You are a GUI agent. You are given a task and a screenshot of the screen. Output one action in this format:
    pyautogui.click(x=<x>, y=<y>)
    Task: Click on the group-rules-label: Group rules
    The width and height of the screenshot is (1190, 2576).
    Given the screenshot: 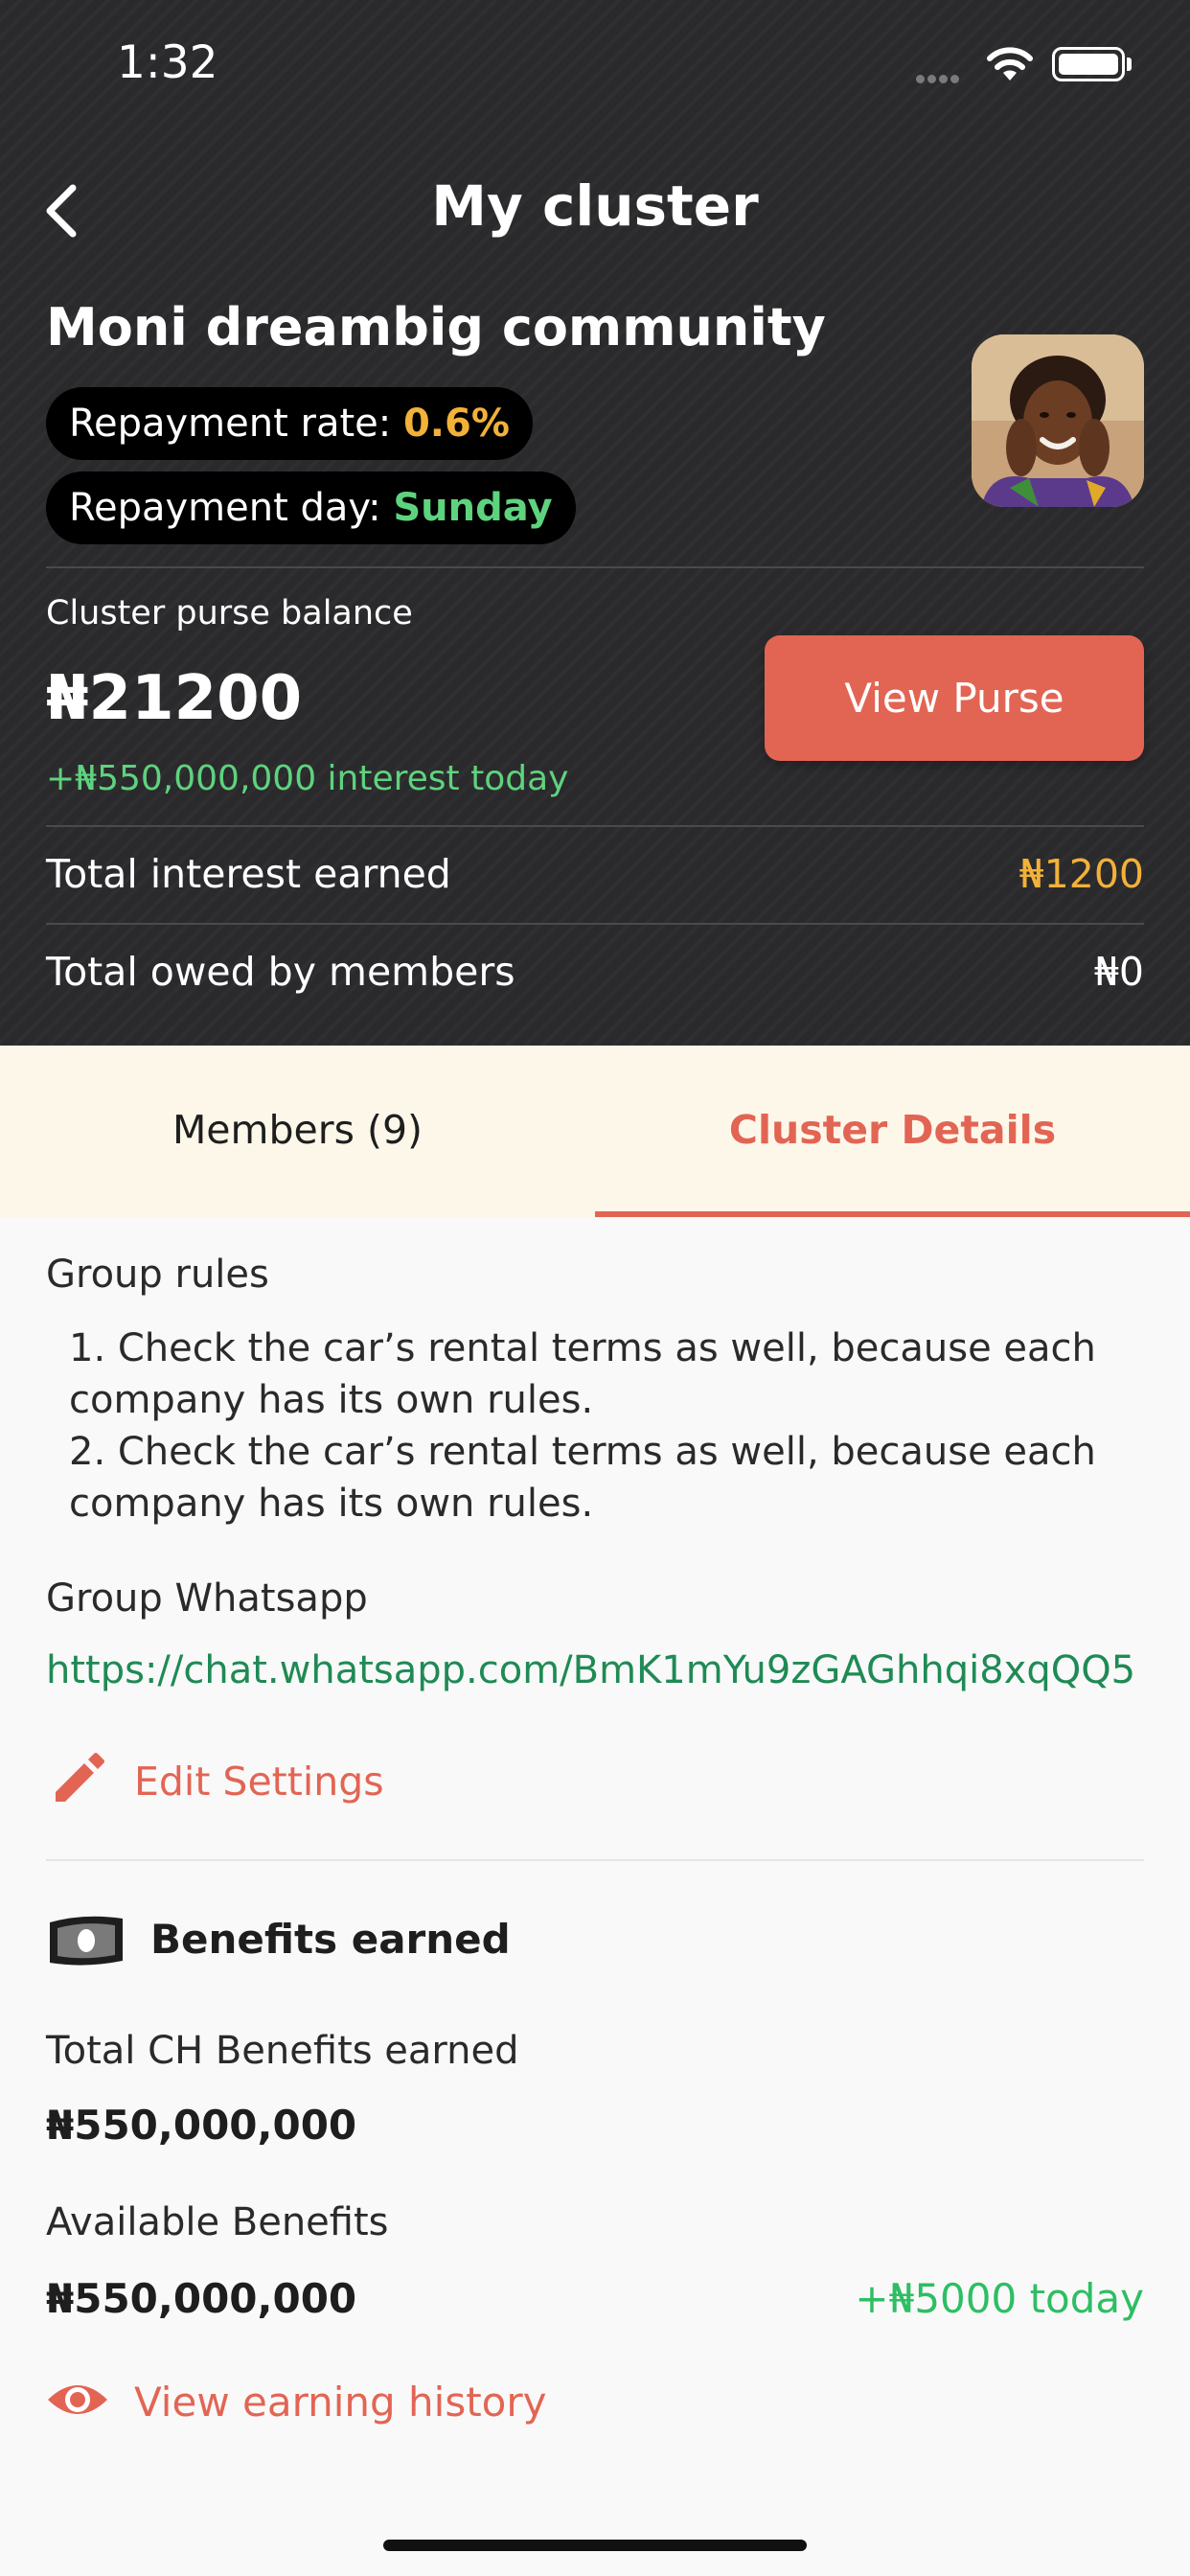 What is the action you would take?
    pyautogui.click(x=158, y=1275)
    